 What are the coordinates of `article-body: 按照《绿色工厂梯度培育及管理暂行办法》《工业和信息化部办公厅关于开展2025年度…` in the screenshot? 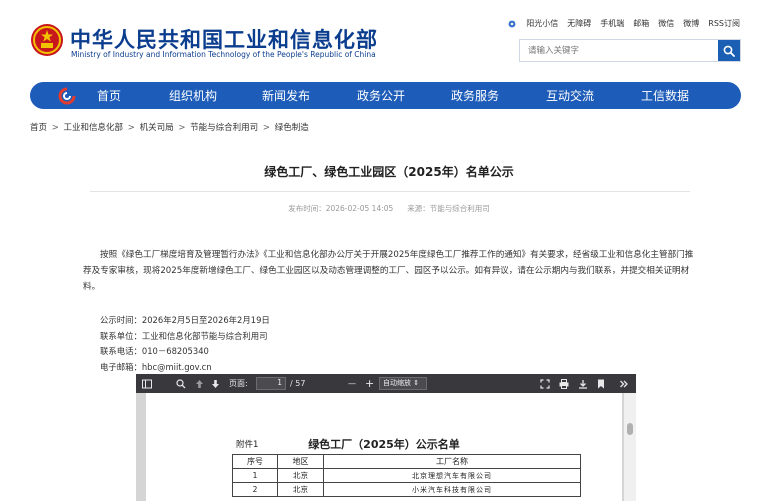 It's located at (388, 271).